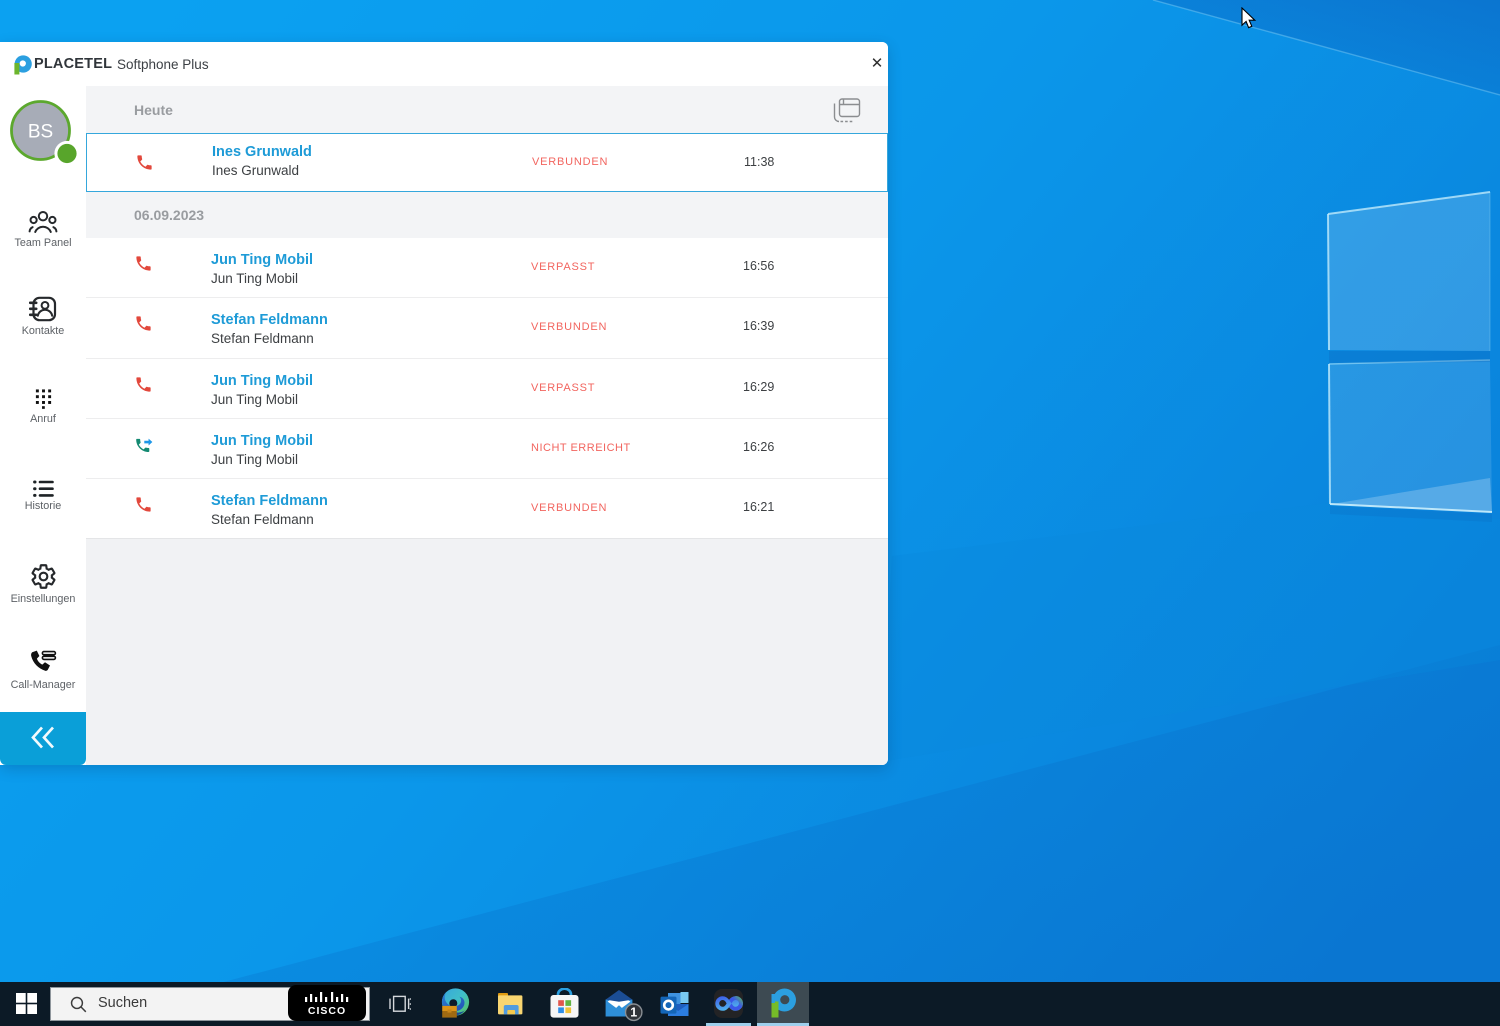  Describe the element at coordinates (40, 132) in the screenshot. I see `svg-text: BS` at that location.